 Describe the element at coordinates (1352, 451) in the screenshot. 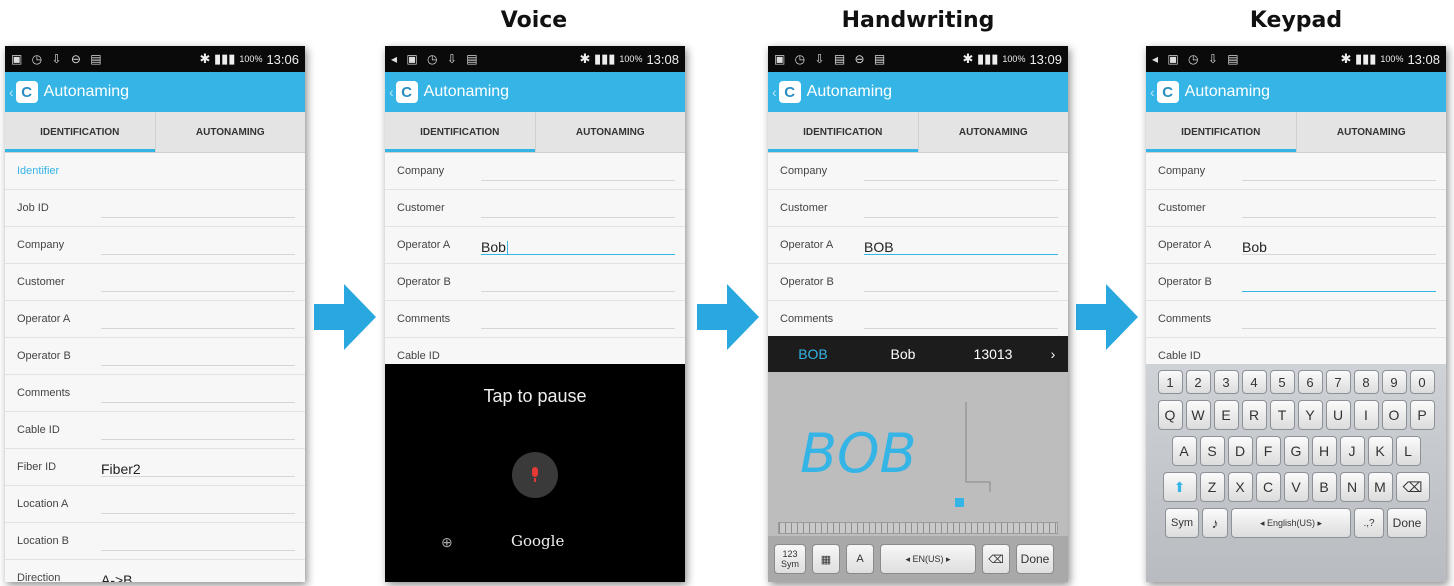

I see `key-j: J` at that location.